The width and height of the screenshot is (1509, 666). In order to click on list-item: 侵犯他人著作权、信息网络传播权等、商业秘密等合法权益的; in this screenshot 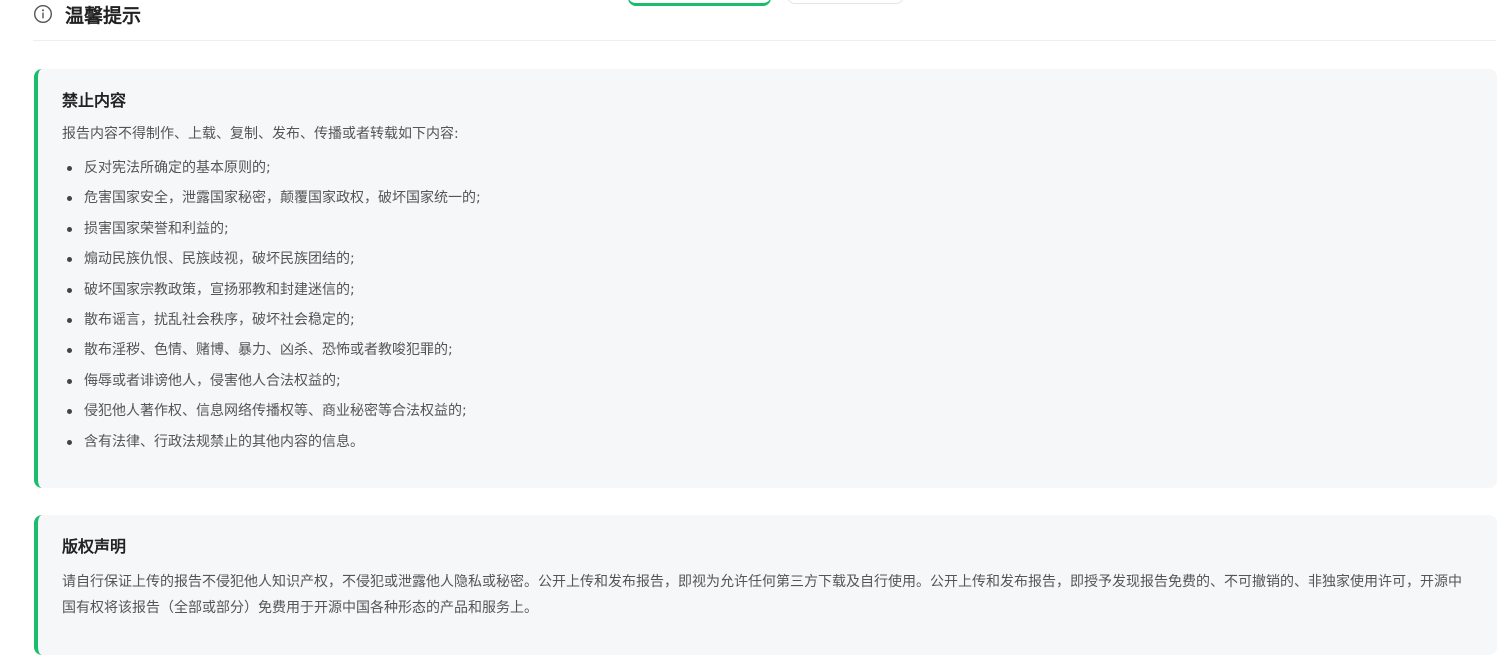, I will do `click(767, 415)`.